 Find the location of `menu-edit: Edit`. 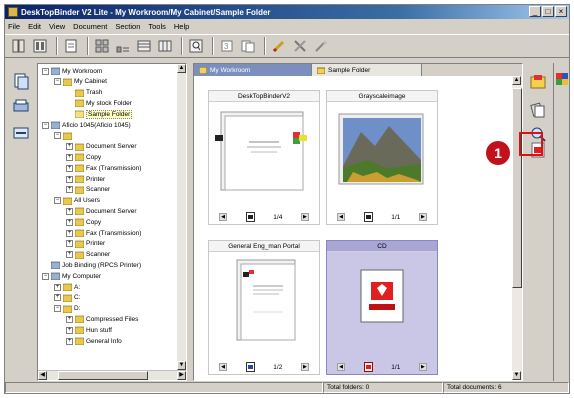

menu-edit: Edit is located at coordinates (34, 26).